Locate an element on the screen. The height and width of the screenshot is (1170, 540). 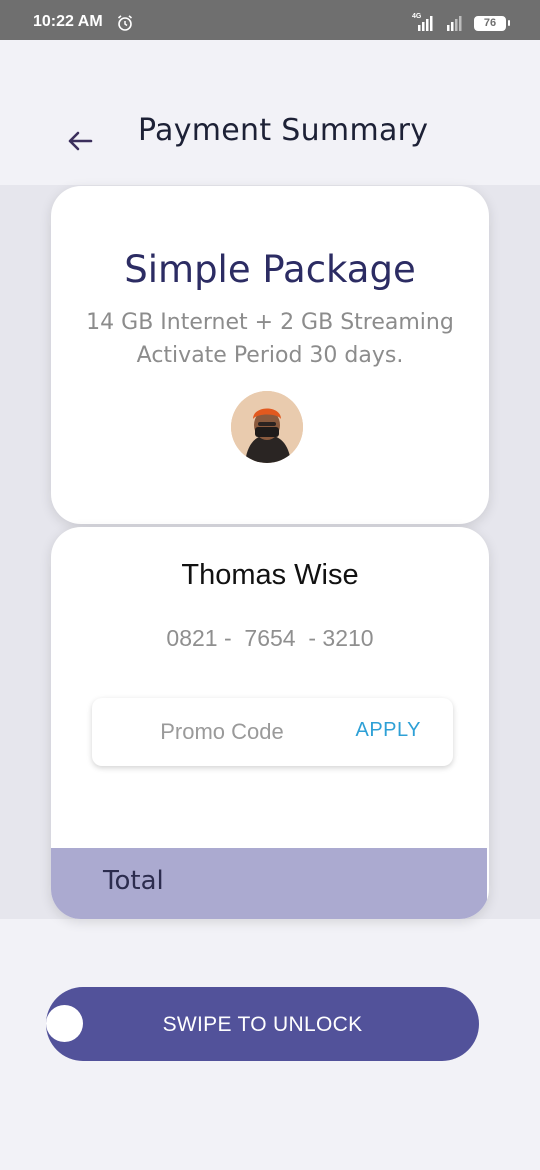
package-description-line2: Activate Period 30 days. is located at coordinates (270, 355).